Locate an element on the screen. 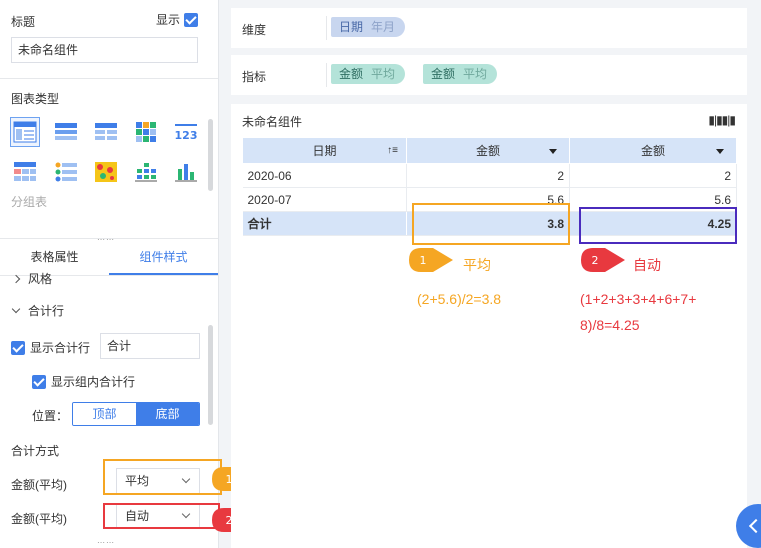 The width and height of the screenshot is (761, 548). table-row: 2020-06 2 2 is located at coordinates (489, 175).